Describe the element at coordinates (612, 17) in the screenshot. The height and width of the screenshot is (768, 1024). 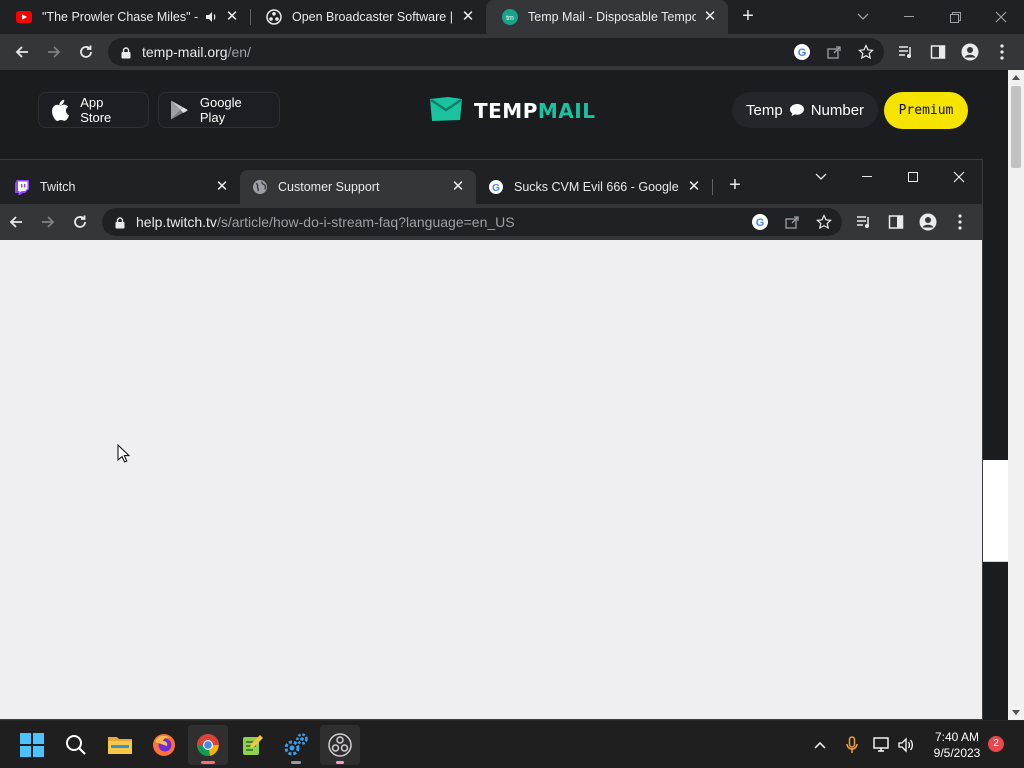
I see `tab-title: Temp Mail - Disposable Temporary Email` at that location.